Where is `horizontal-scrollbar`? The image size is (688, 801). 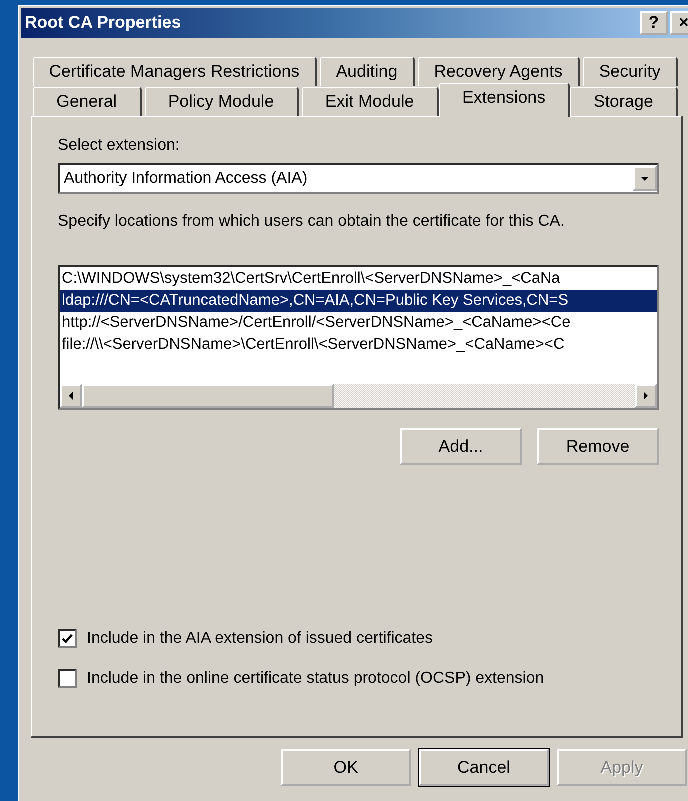 horizontal-scrollbar is located at coordinates (358, 396).